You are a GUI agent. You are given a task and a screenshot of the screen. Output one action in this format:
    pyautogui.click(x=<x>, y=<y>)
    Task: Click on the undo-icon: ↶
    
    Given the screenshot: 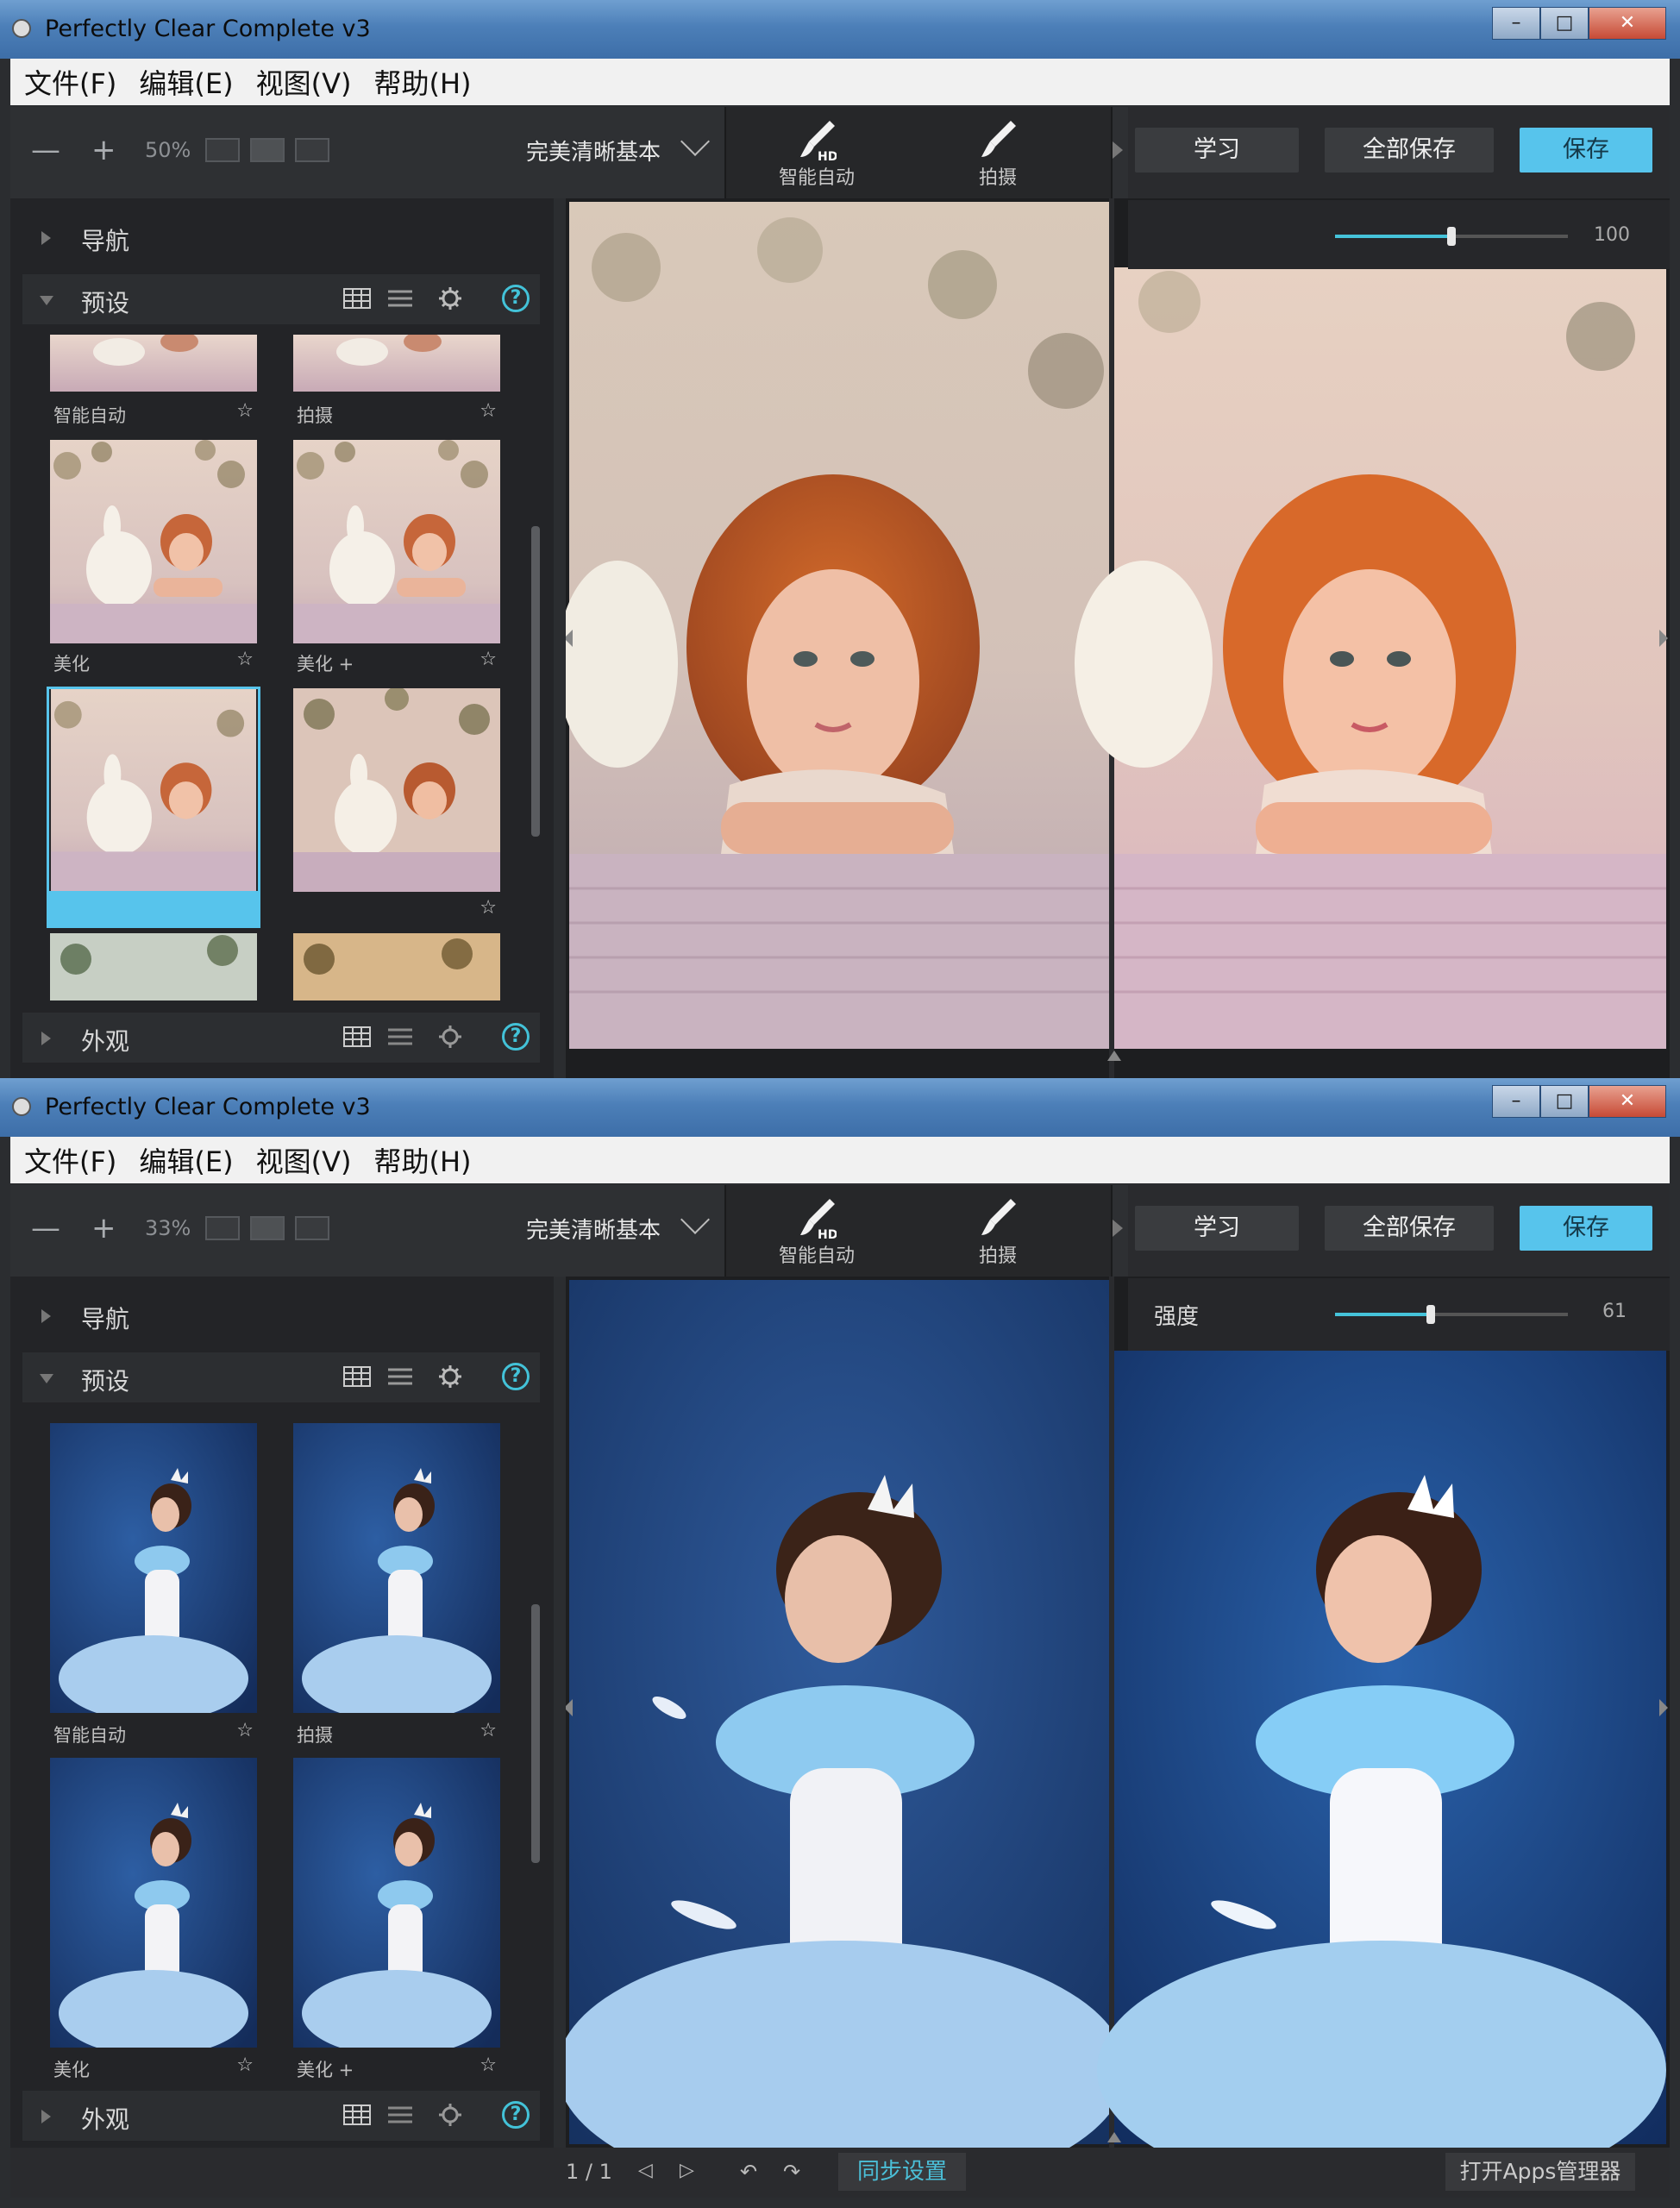 What is the action you would take?
    pyautogui.click(x=748, y=2172)
    